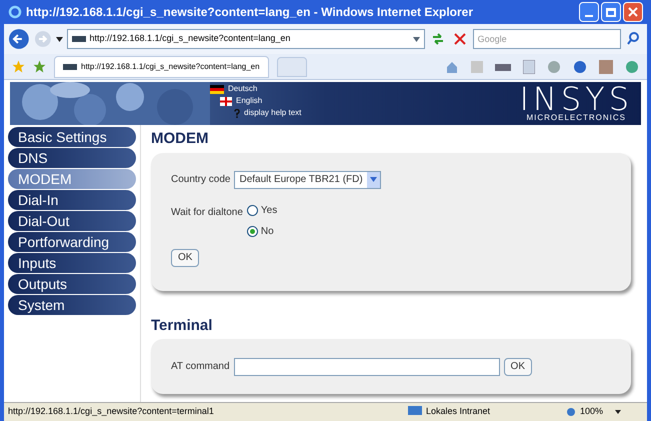 This screenshot has width=651, height=421. What do you see at coordinates (250, 12) in the screenshot?
I see `window-title: http://192.168.1.1/cgi_s_newsite?content=lang_en - Windows Internet Explorer` at bounding box center [250, 12].